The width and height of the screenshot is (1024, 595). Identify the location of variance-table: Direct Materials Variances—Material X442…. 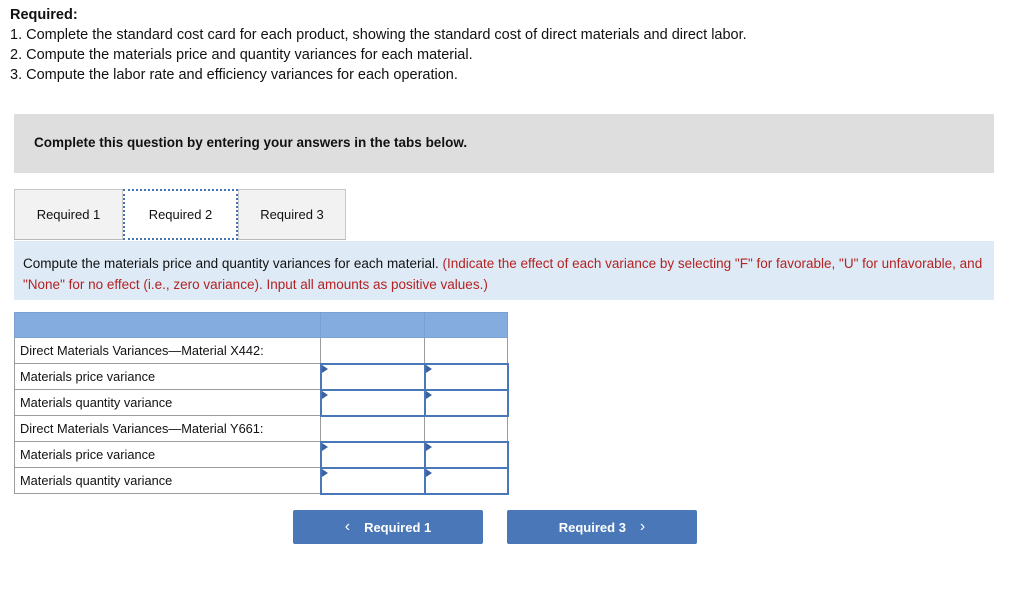
(261, 403).